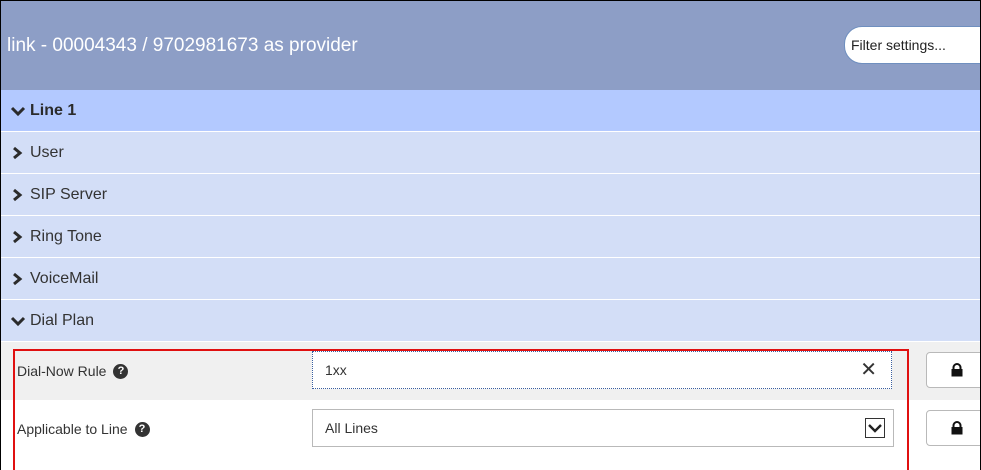  Describe the element at coordinates (490, 153) in the screenshot. I see `section-user: User` at that location.